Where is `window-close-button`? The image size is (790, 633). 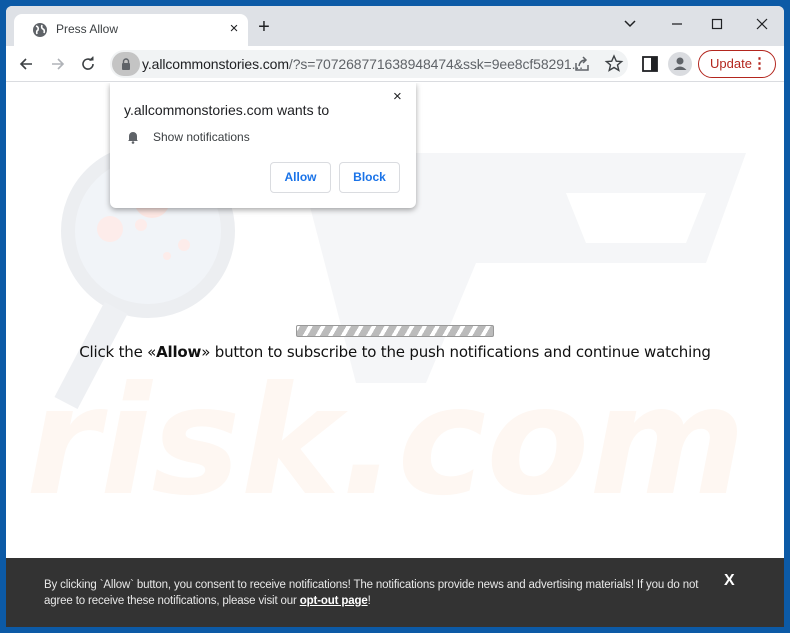
window-close-button is located at coordinates (762, 24).